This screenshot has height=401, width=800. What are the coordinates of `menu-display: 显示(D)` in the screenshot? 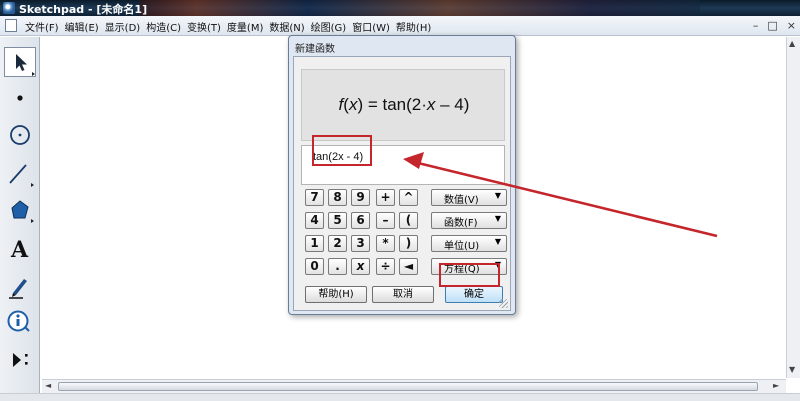 It's located at (123, 26).